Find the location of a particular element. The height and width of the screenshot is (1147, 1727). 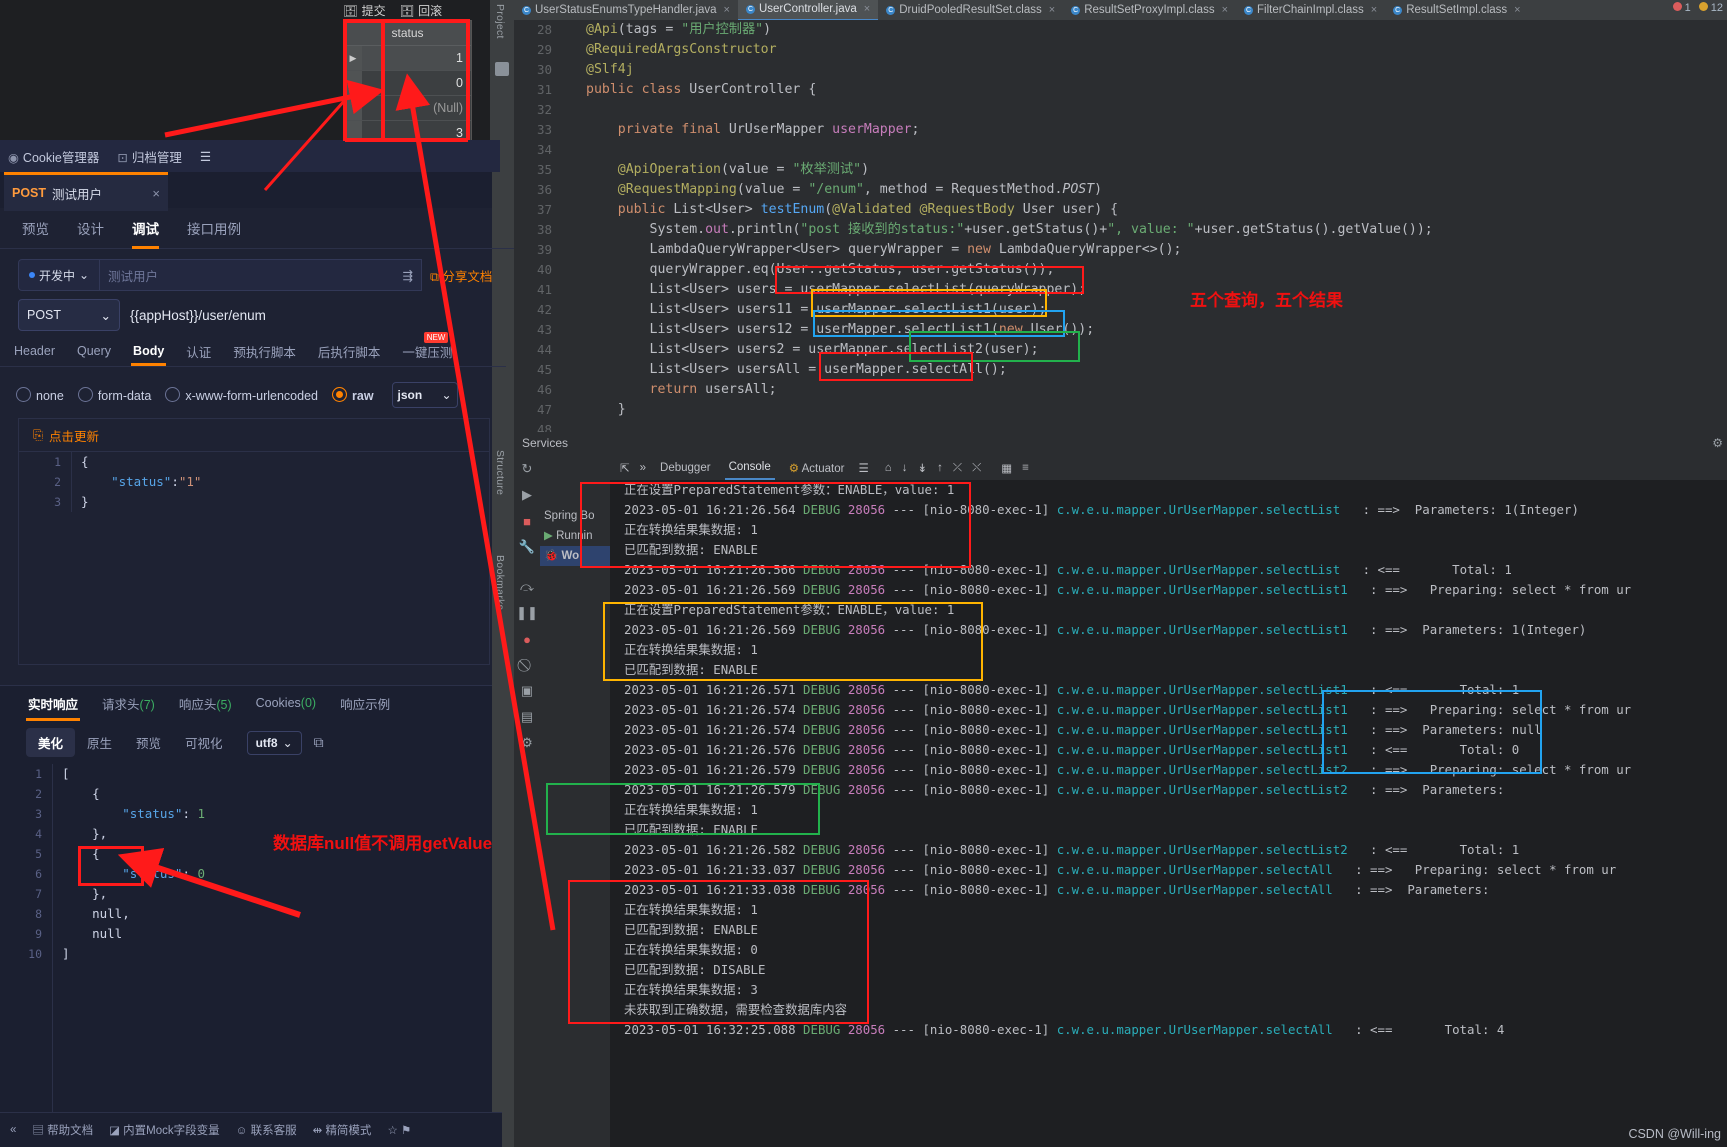

request-body-editor: ⎘ 点击更新 1{2 "status":"1" 3} is located at coordinates (254, 541).